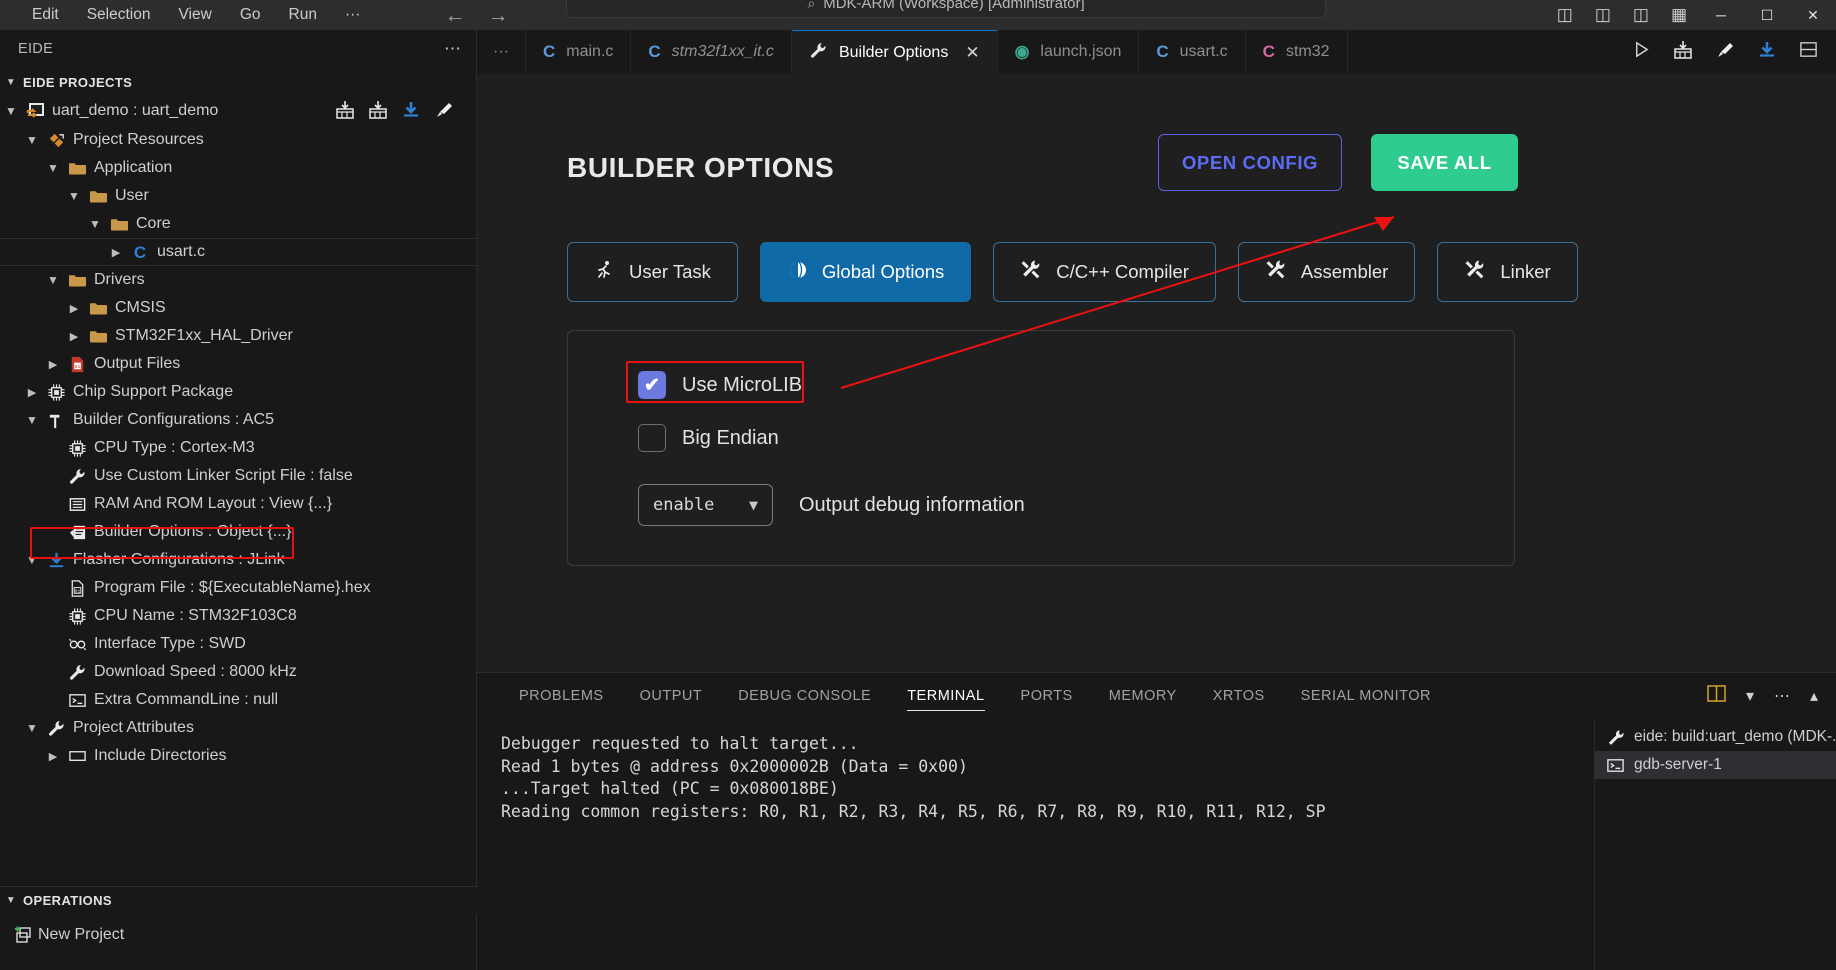 The height and width of the screenshot is (970, 1836). I want to click on sidebar-item-include-directories: ▶ Include Directories, so click(238, 756).